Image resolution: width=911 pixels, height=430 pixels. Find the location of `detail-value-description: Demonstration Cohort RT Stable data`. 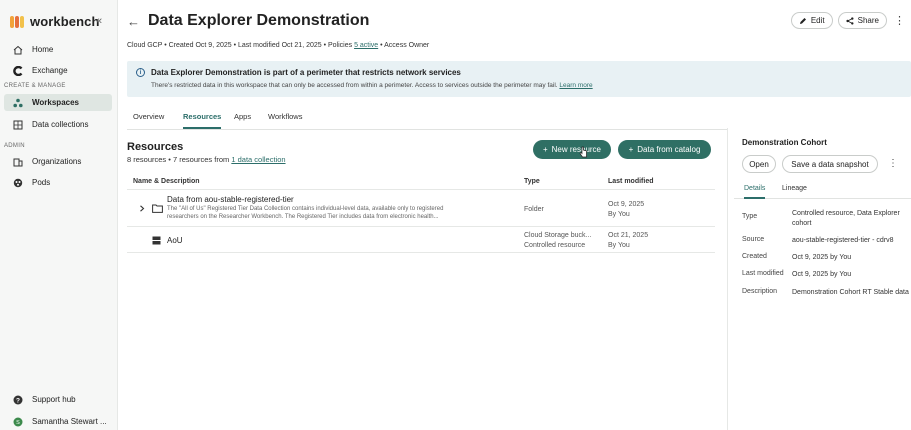

detail-value-description: Demonstration Cohort RT Stable data is located at coordinates (850, 292).